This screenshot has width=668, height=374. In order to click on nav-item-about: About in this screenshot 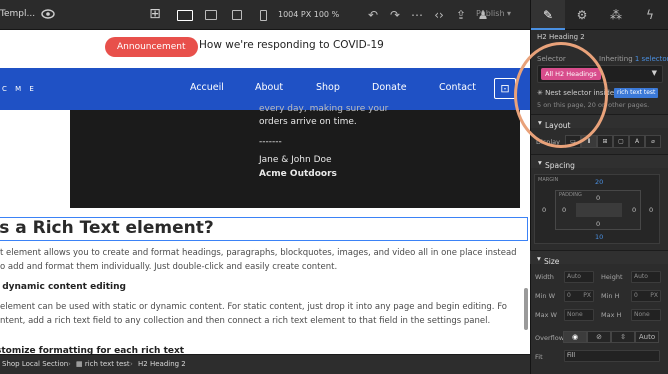, I will do `click(269, 87)`.